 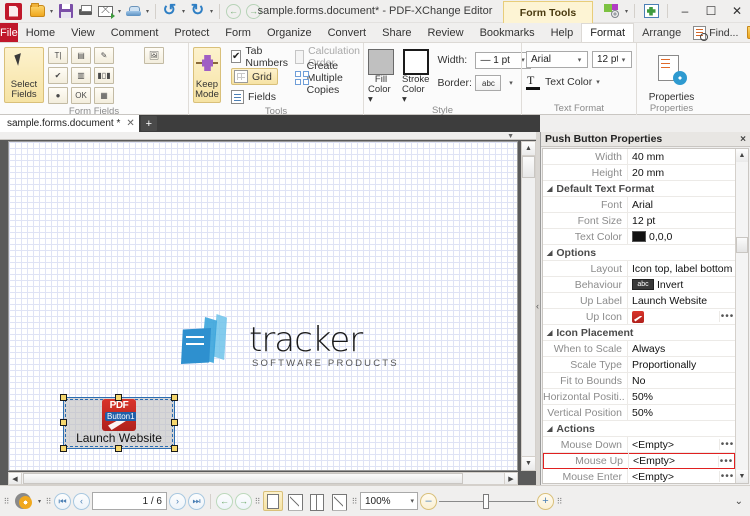 I want to click on properties-row: Horizontal Positi.. 50%, so click(x=639, y=396).